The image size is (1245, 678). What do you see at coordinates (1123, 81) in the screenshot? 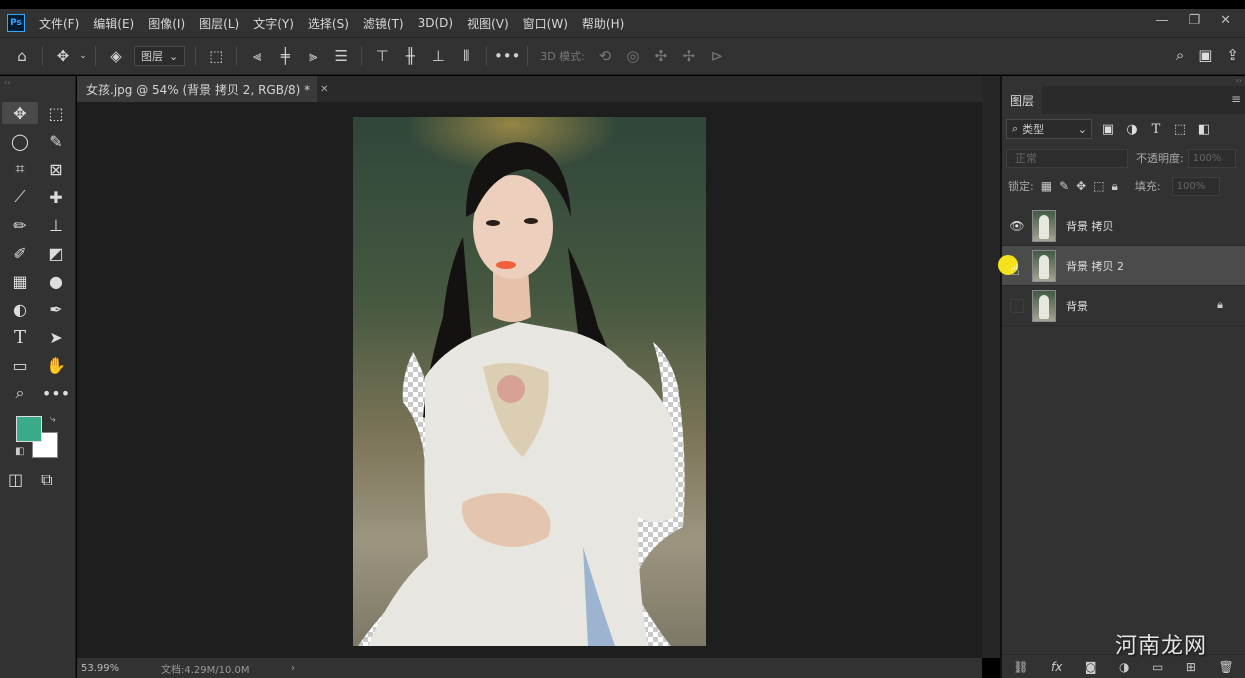
I see `panel-grip-icon: ››` at bounding box center [1123, 81].